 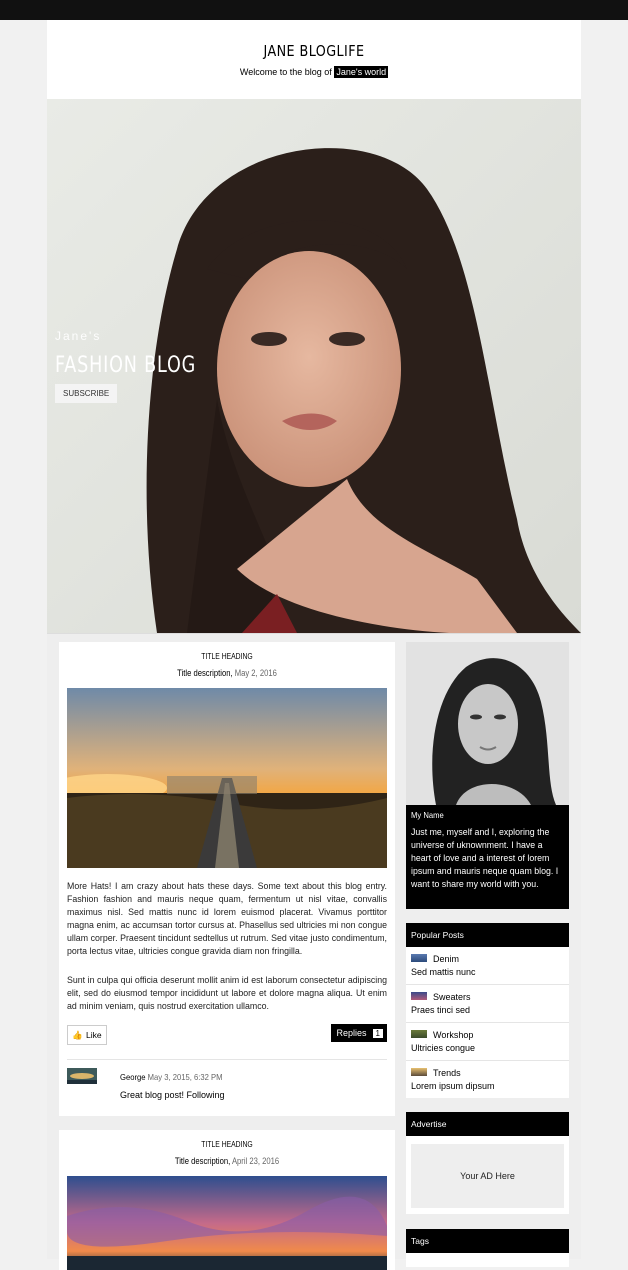 What do you see at coordinates (452, 997) in the screenshot?
I see `popular-post-label: Sweaters` at bounding box center [452, 997].